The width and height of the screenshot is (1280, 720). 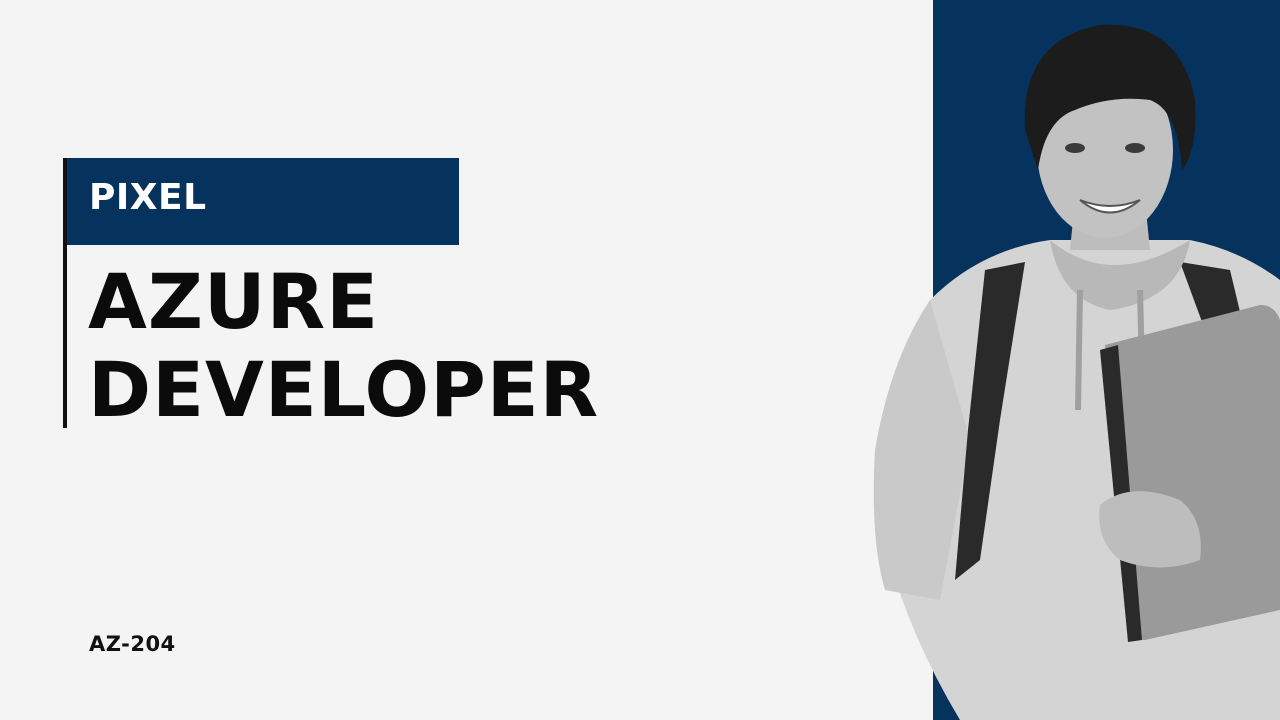 What do you see at coordinates (132, 644) in the screenshot?
I see `exam-code: AZ-204` at bounding box center [132, 644].